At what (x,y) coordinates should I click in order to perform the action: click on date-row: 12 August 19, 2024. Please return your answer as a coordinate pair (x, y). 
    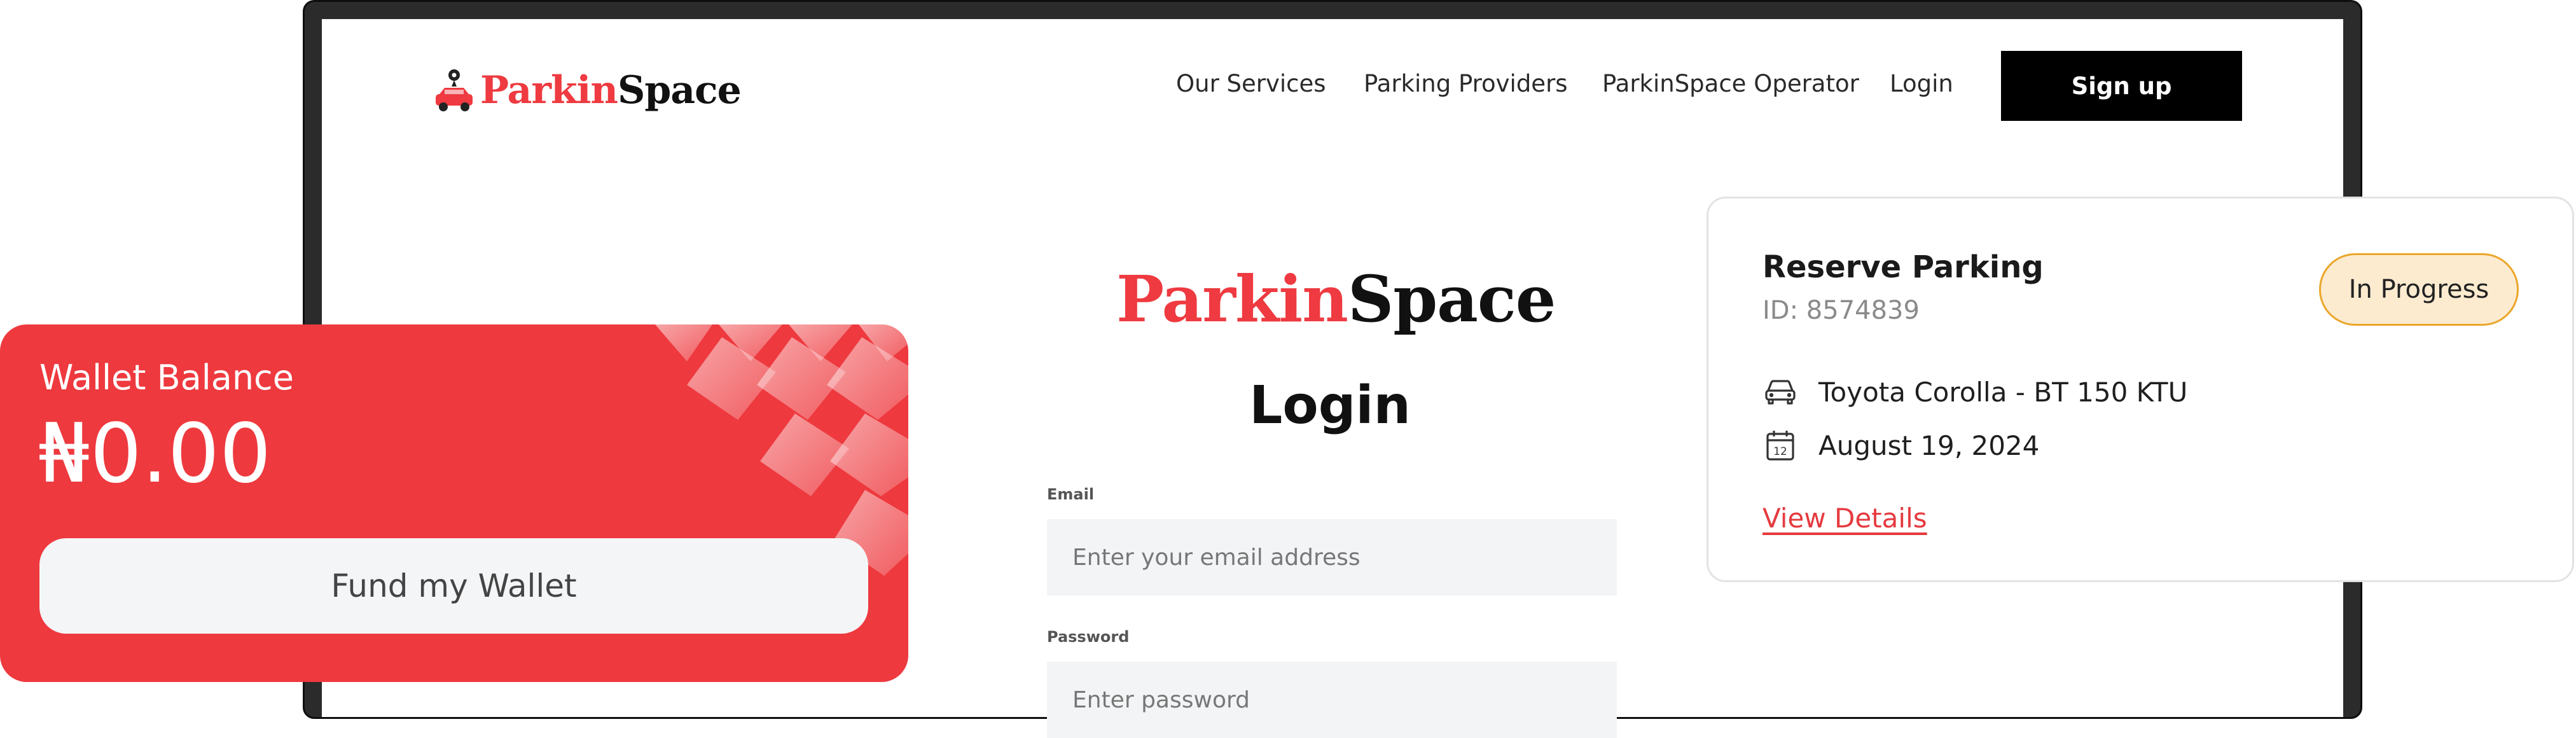
    Looking at the image, I should click on (1900, 445).